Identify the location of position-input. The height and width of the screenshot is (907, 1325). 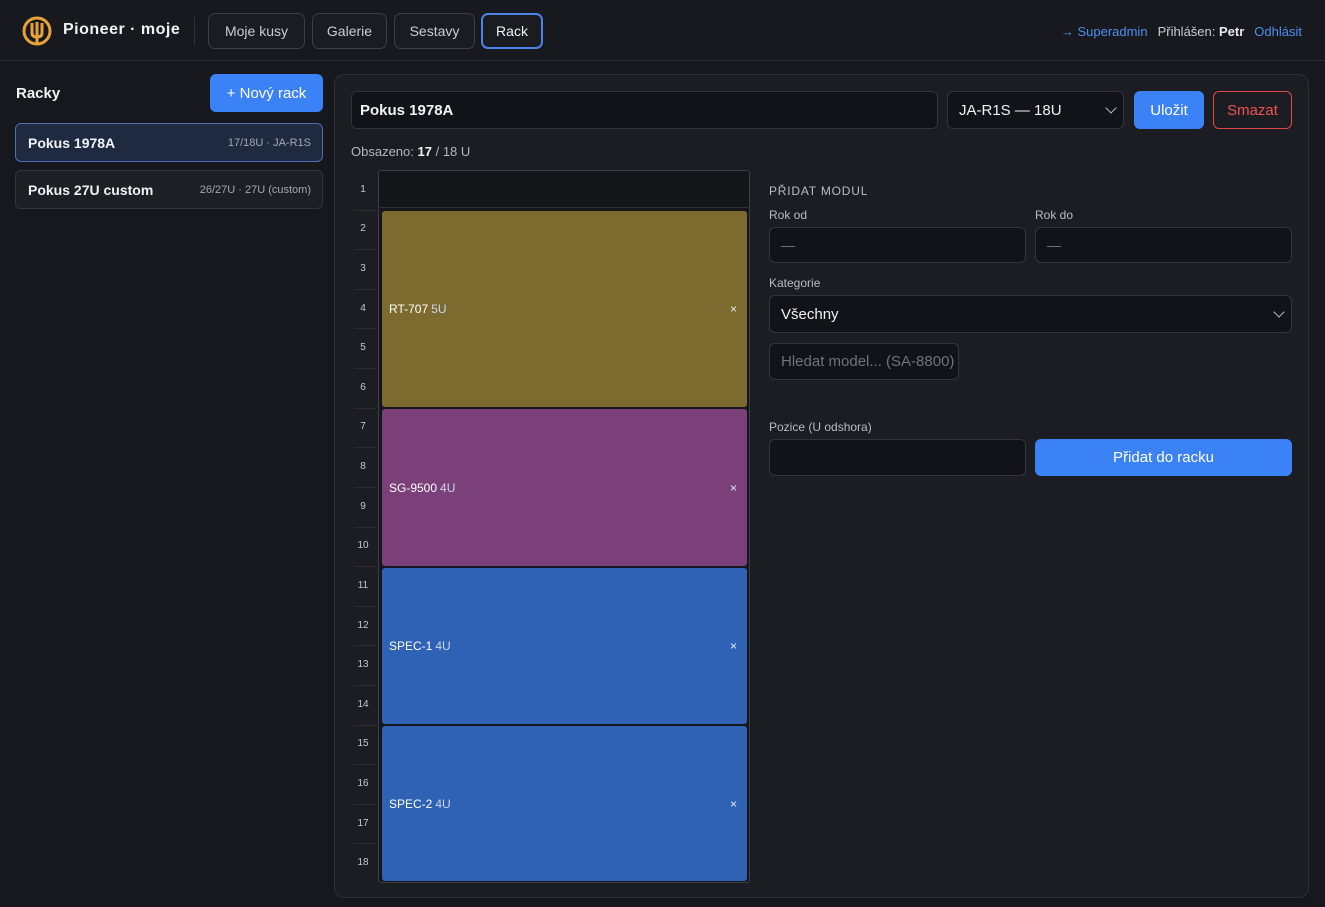
(897, 457).